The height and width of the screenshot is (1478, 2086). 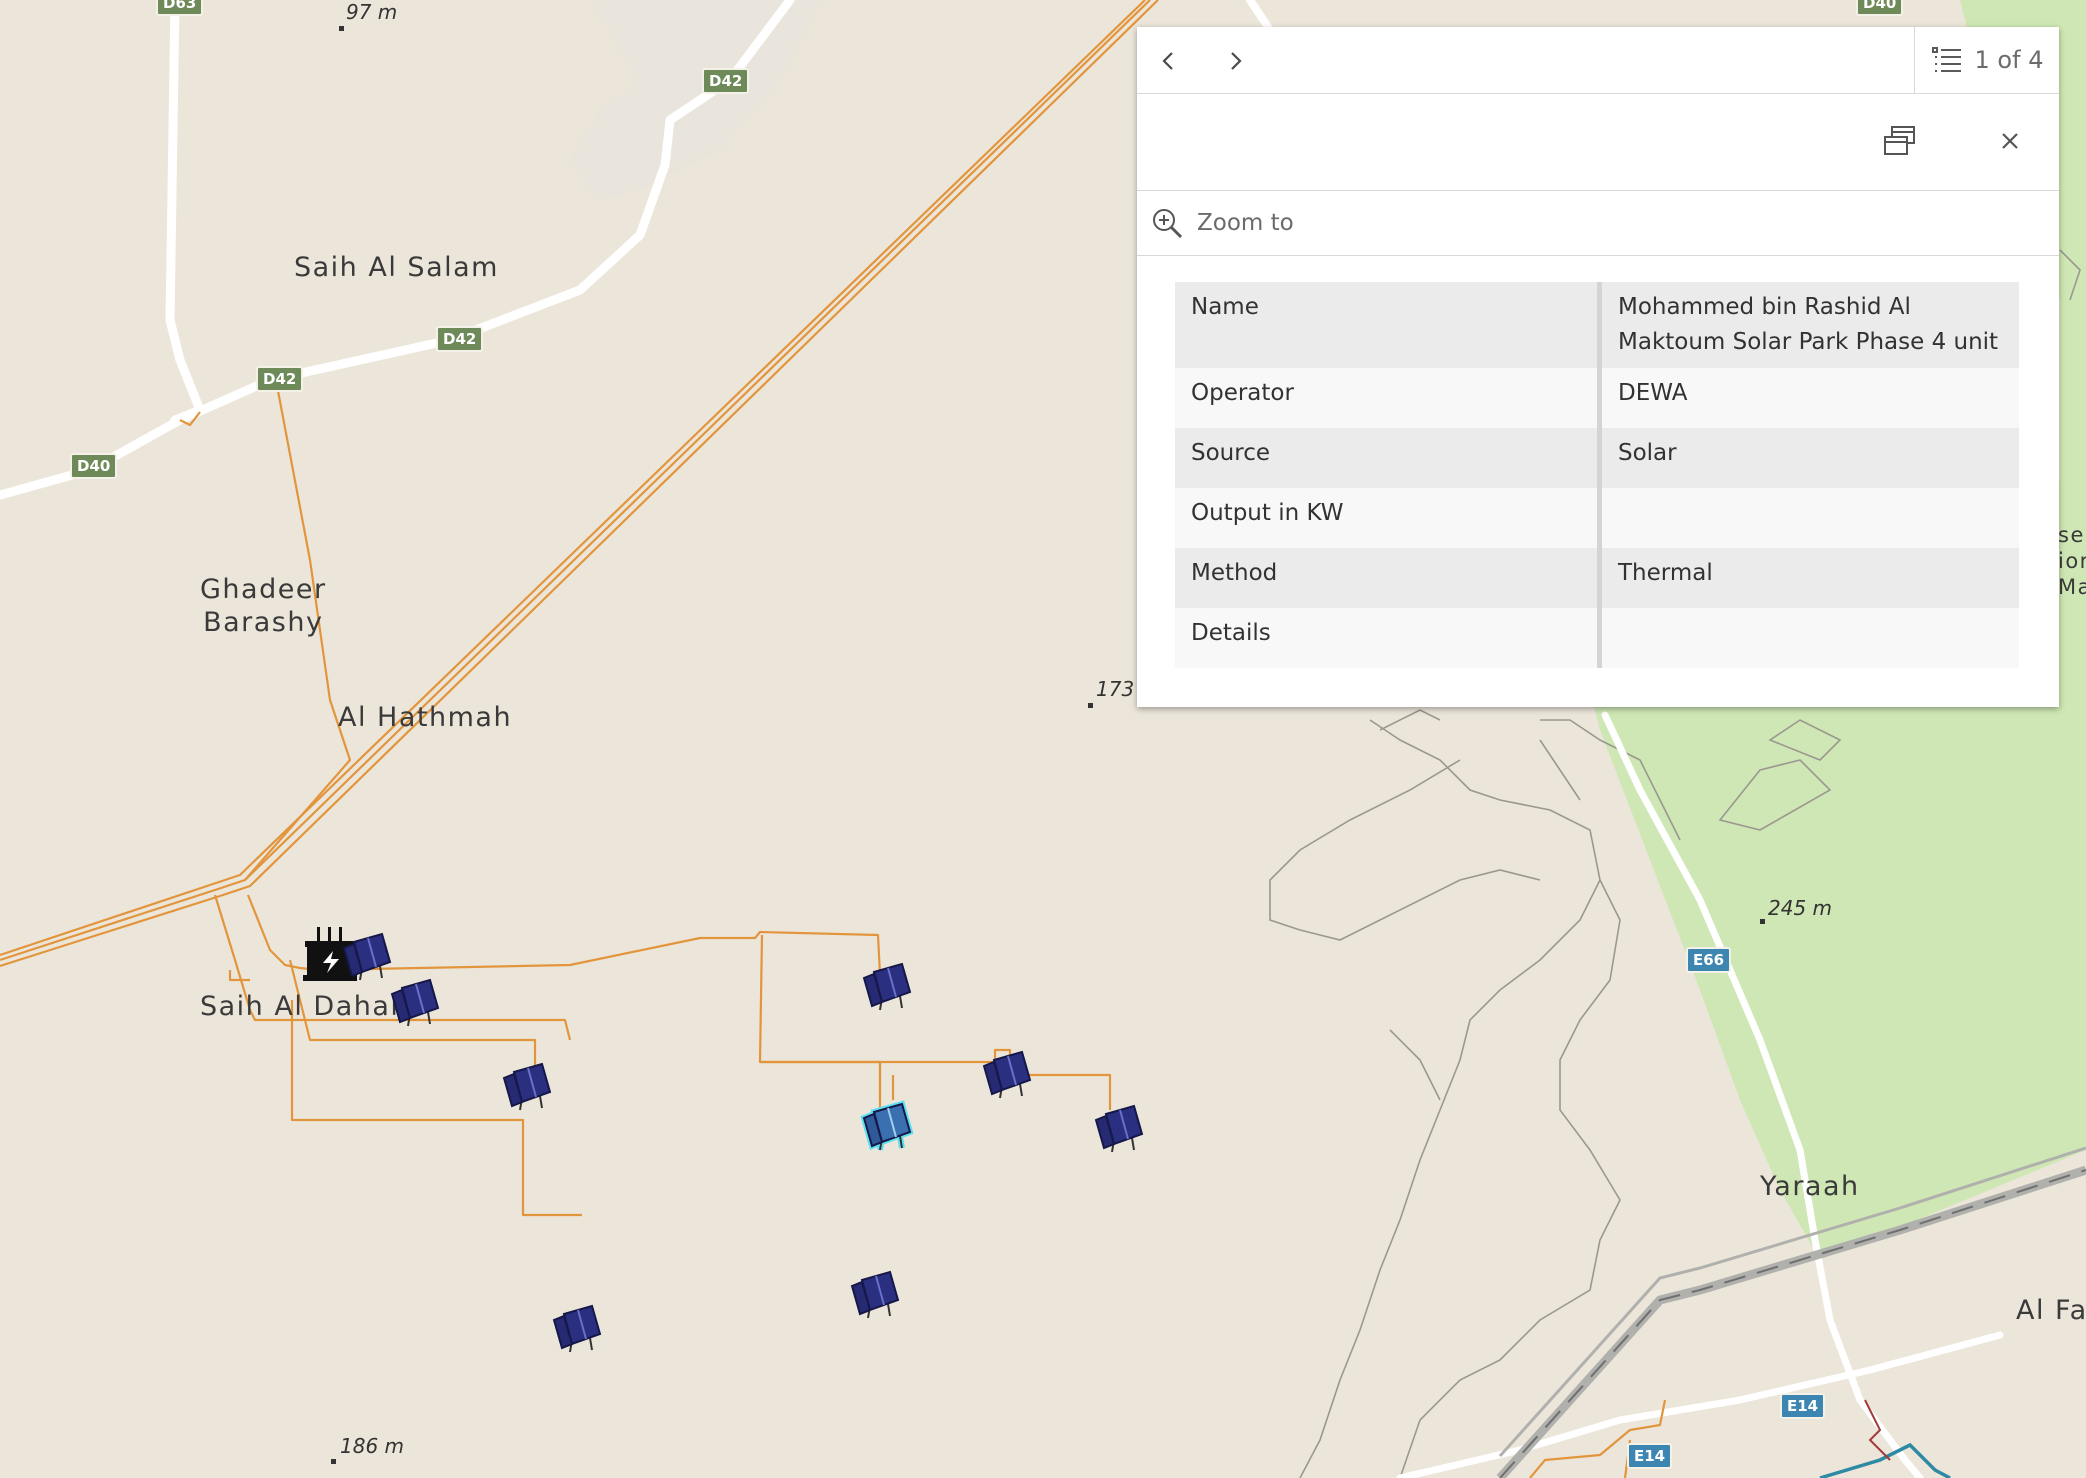 I want to click on field-key-output: Output in KW, so click(x=1388, y=518).